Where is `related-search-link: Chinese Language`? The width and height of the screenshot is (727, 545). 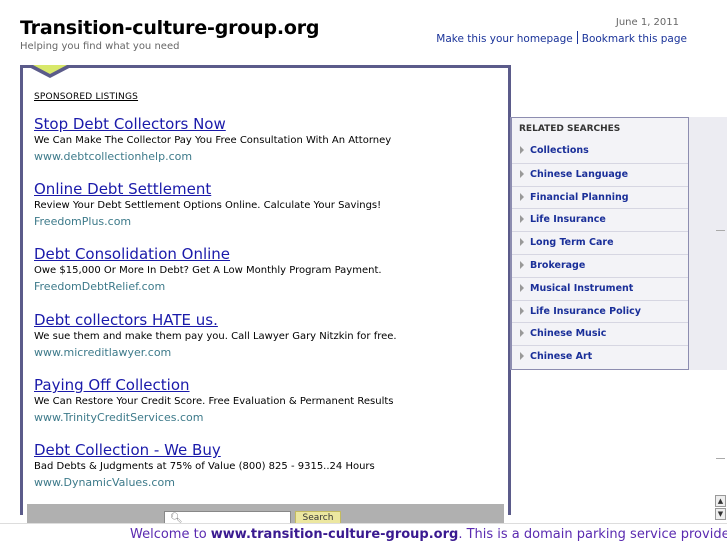 related-search-link: Chinese Language is located at coordinates (600, 174).